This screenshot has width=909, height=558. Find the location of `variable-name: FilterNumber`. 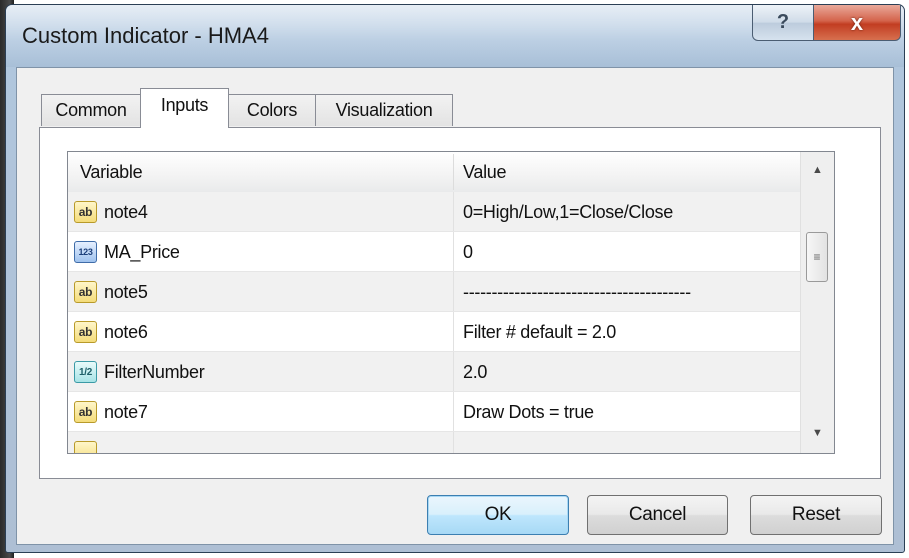

variable-name: FilterNumber is located at coordinates (154, 371).